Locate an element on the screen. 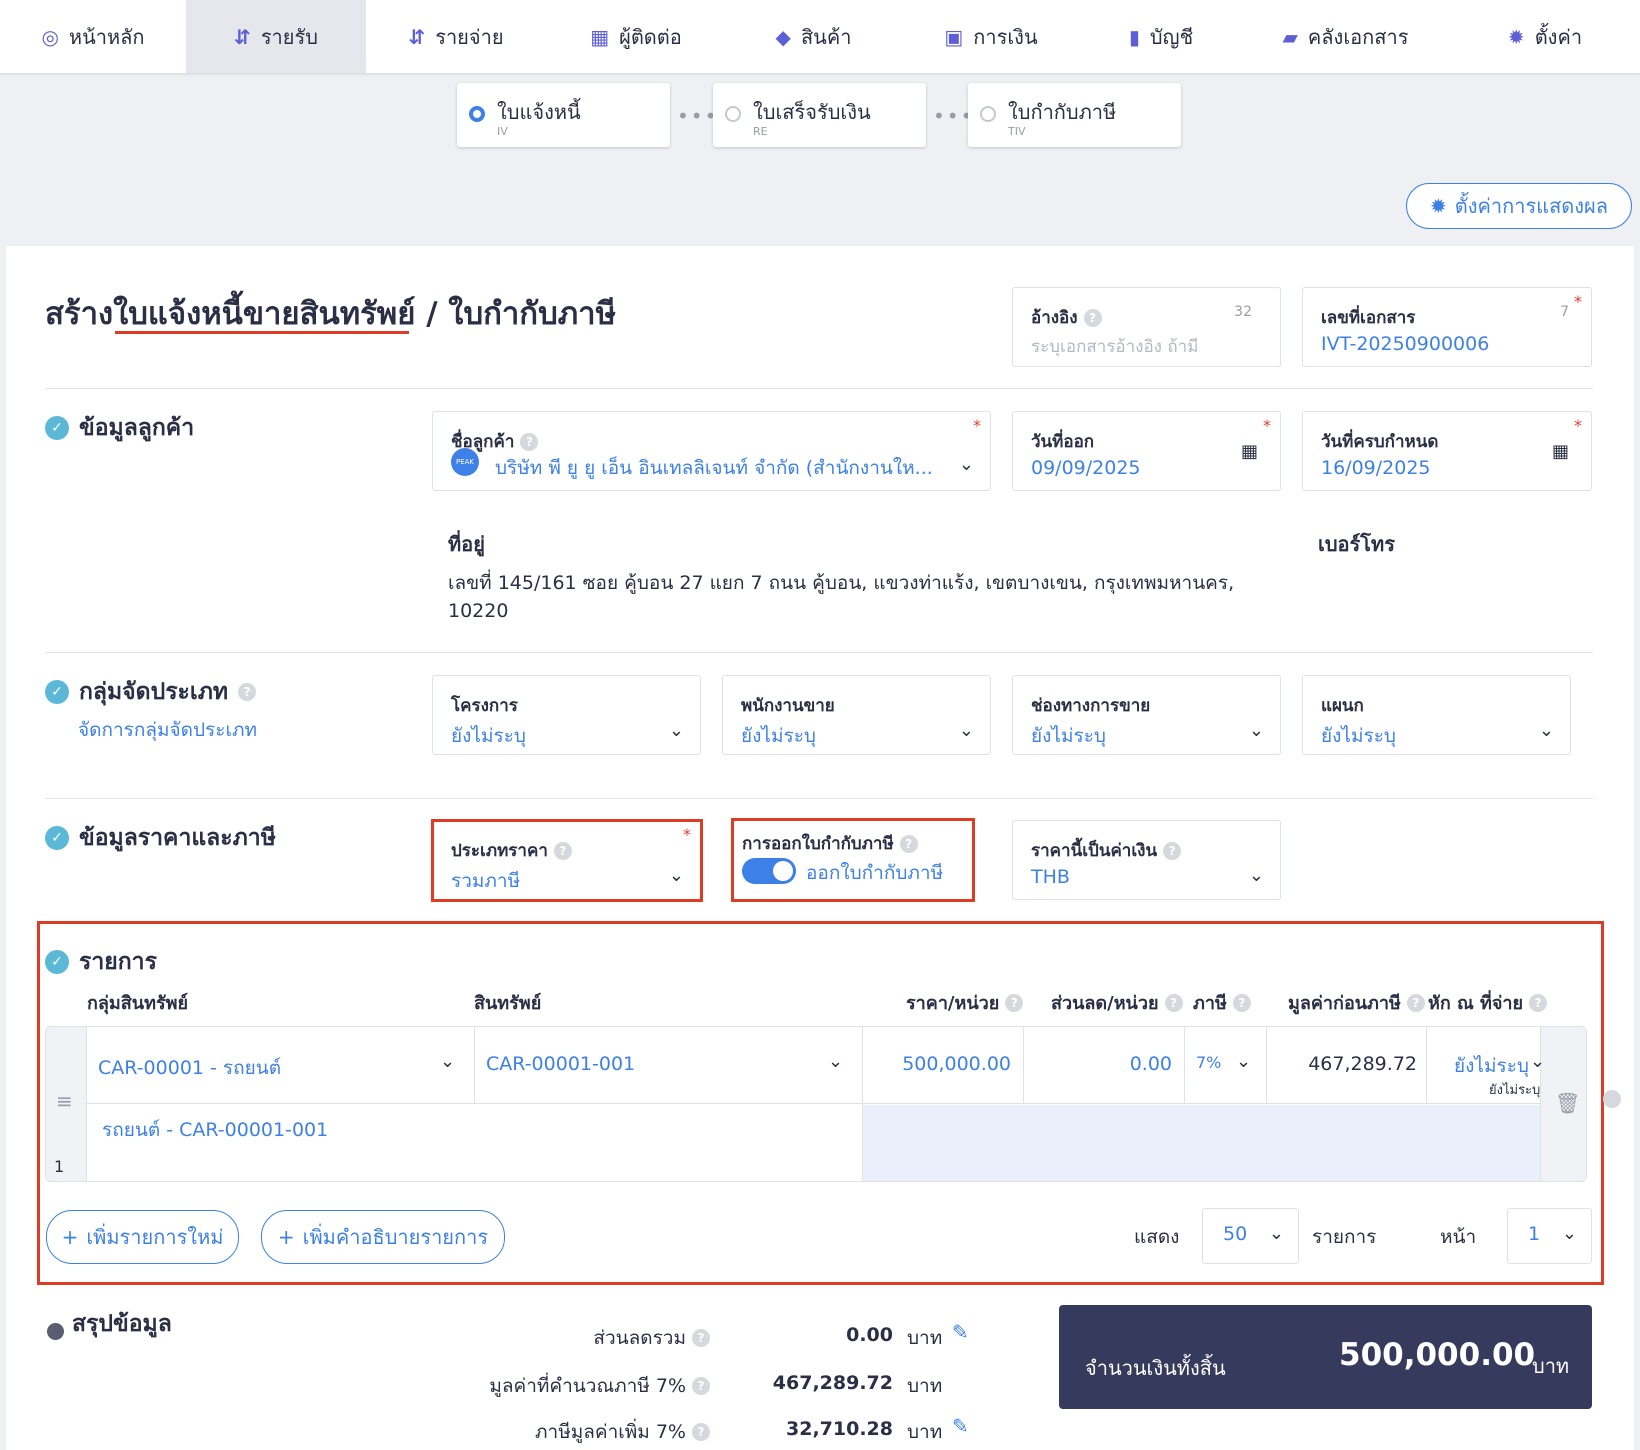 The height and width of the screenshot is (1450, 1640). reference-field: อ้างอิง? 32 ระบุเอกสารอ้างอิง ถ้ามี is located at coordinates (1146, 327).